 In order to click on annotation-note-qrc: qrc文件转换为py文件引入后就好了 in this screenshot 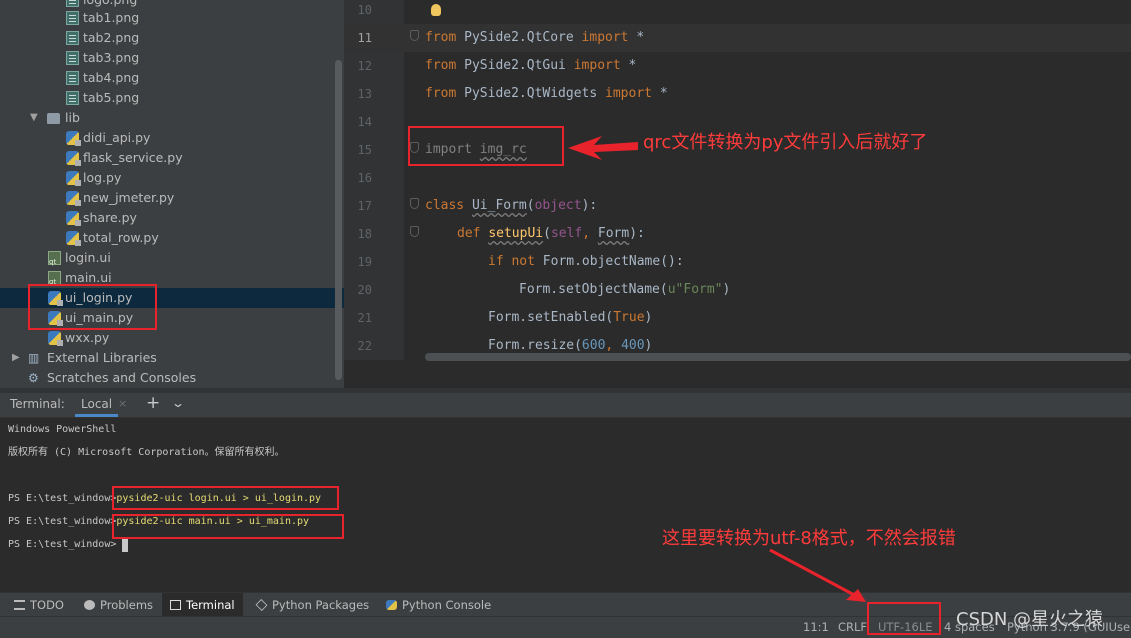, I will do `click(785, 142)`.